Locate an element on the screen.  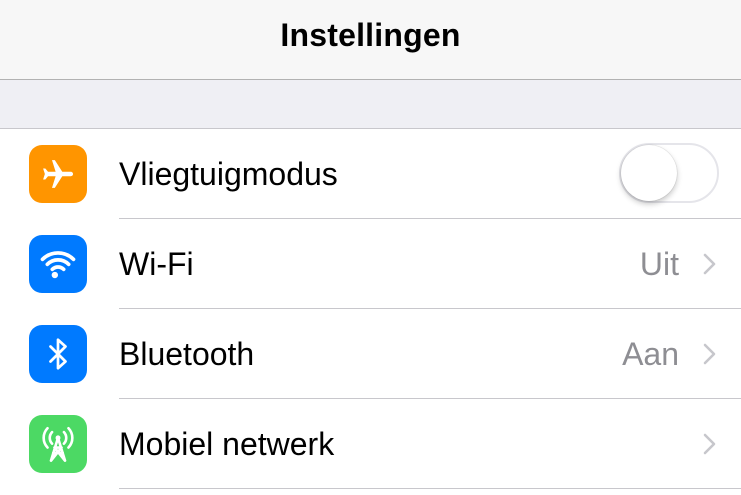
section-spacer is located at coordinates (370, 104).